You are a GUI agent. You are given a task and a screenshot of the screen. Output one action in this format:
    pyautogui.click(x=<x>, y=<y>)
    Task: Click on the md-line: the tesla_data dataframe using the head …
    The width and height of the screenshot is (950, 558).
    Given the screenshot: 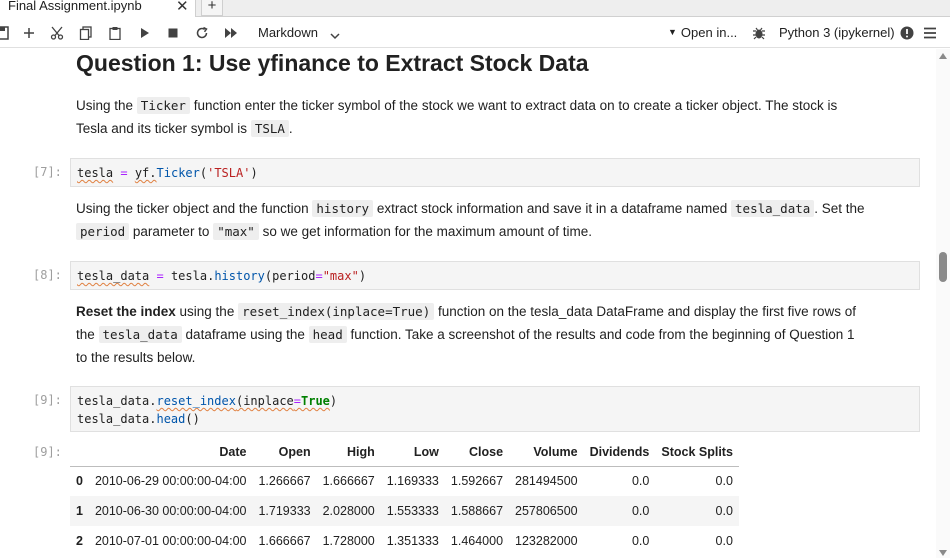 What is the action you would take?
    pyautogui.click(x=501, y=334)
    